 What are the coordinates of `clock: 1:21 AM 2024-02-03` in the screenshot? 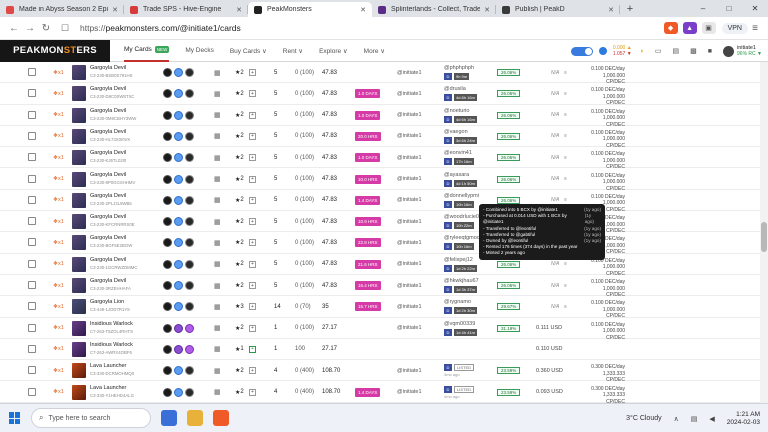 It's located at (743, 419).